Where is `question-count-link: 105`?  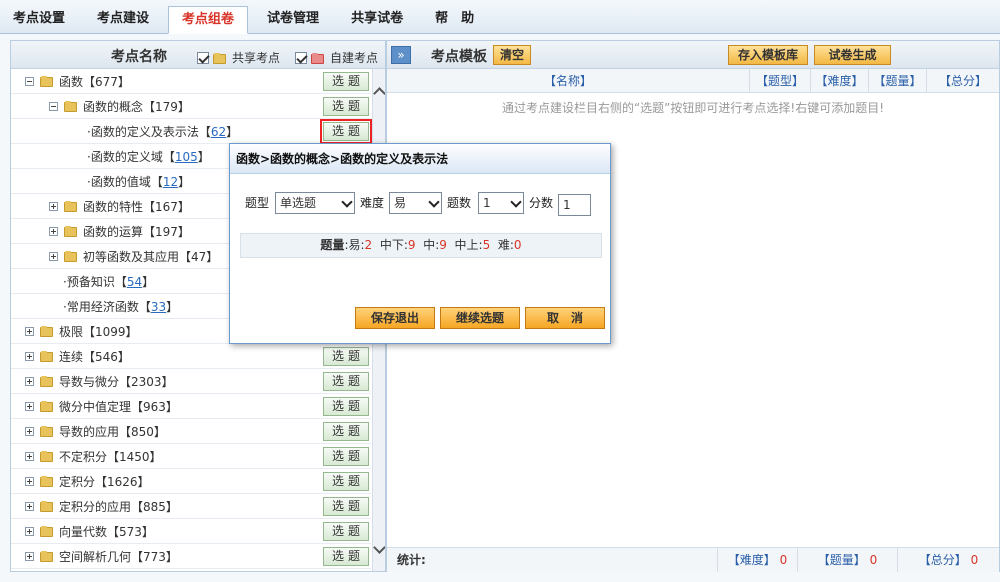 question-count-link: 105 is located at coordinates (186, 157).